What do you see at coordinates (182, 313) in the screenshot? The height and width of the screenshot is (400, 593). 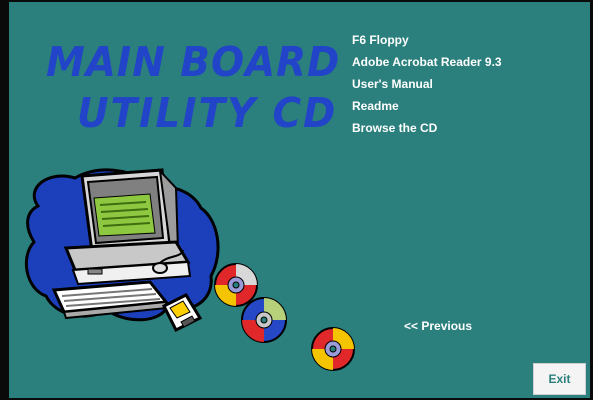 I see `floppy-disk` at bounding box center [182, 313].